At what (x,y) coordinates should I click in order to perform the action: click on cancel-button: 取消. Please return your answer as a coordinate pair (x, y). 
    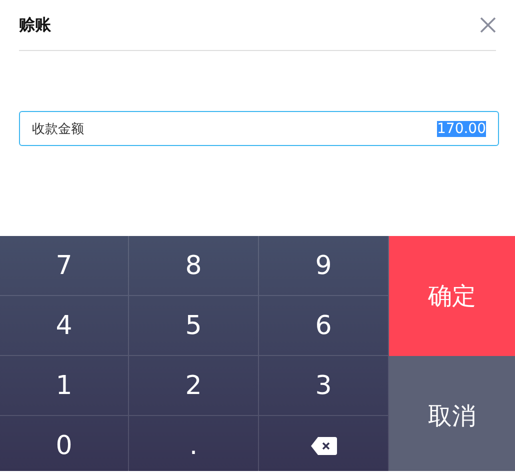
    Looking at the image, I should click on (452, 413).